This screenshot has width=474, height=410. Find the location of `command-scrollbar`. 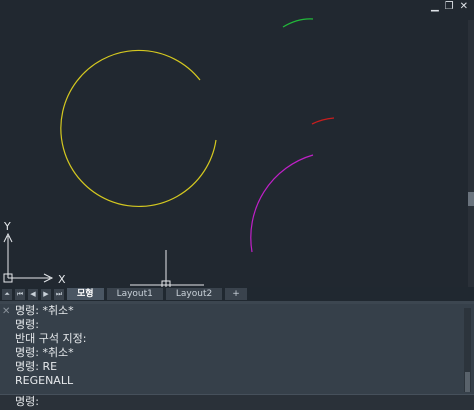

command-scrollbar is located at coordinates (467, 350).